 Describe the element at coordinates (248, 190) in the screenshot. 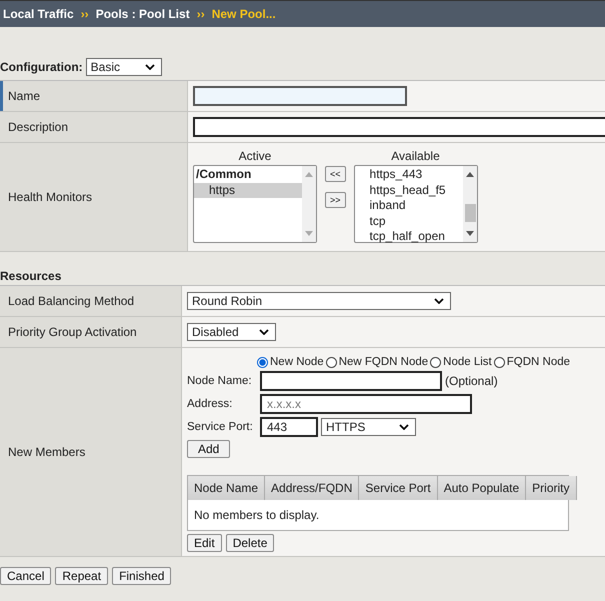

I see `list-item: https` at that location.